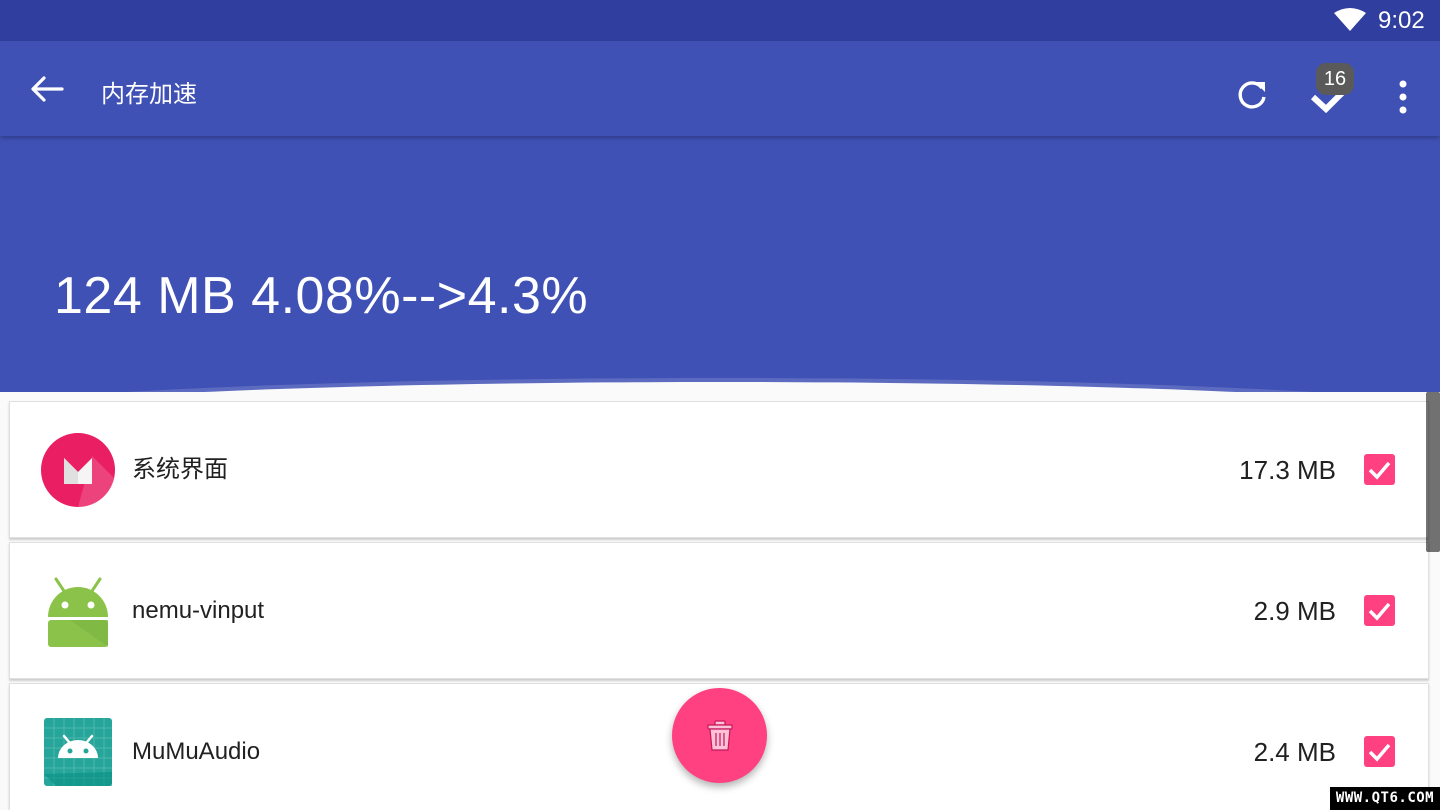 This screenshot has width=1440, height=810. I want to click on clean-fab-button, so click(719, 735).